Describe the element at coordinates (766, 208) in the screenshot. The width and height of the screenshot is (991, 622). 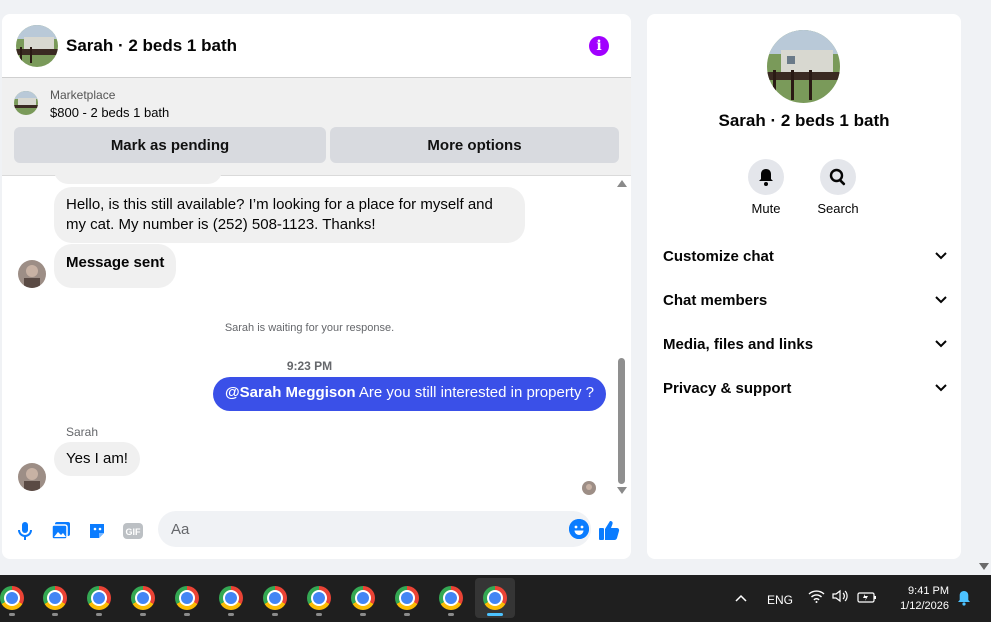
I see `mute-label: Mute` at that location.